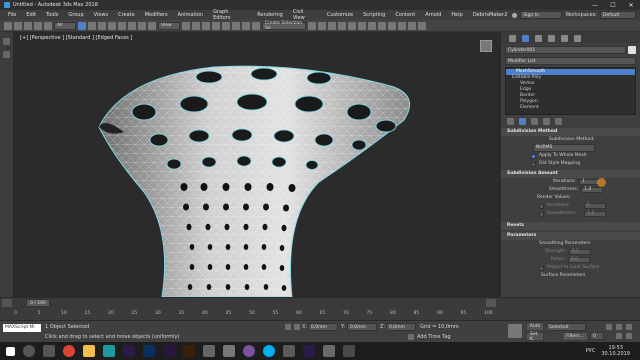 This screenshot has width=640, height=360. Describe the element at coordinates (342, 25) in the screenshot. I see `layer-explorer-icon` at that location.